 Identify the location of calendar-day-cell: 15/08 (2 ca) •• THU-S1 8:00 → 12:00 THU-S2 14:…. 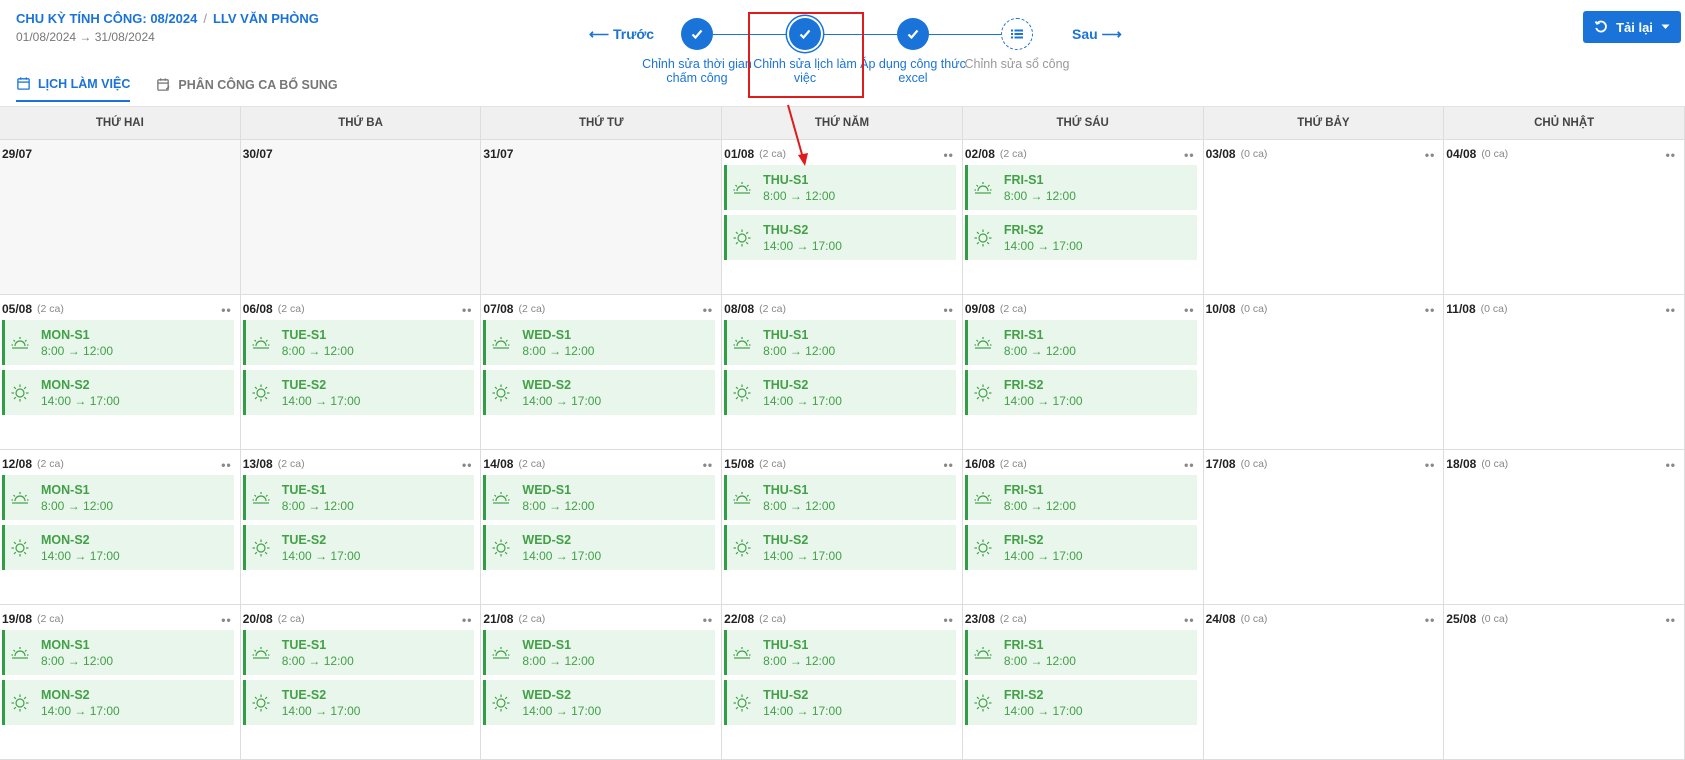
(842, 527).